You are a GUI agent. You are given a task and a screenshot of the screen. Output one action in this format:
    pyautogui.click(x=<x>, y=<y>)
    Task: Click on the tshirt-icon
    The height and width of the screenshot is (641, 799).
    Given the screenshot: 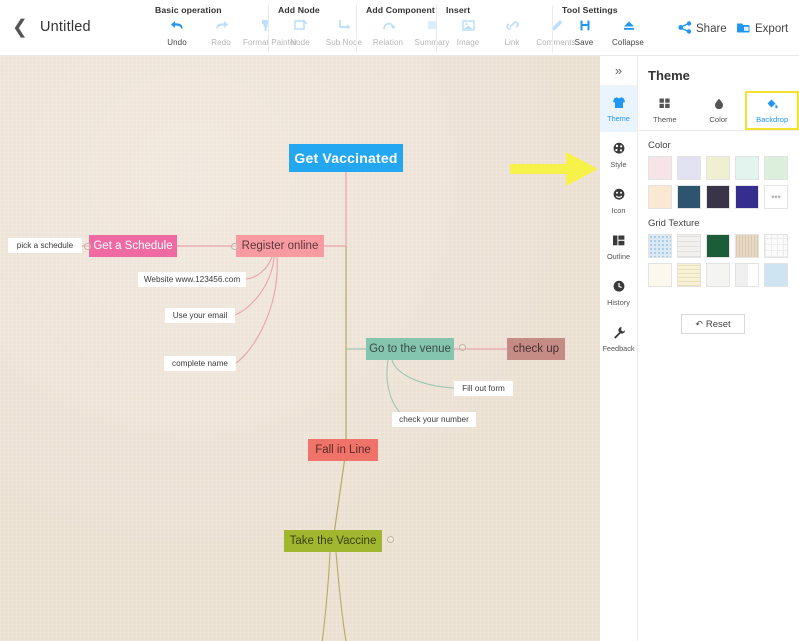 What is the action you would take?
    pyautogui.click(x=619, y=104)
    